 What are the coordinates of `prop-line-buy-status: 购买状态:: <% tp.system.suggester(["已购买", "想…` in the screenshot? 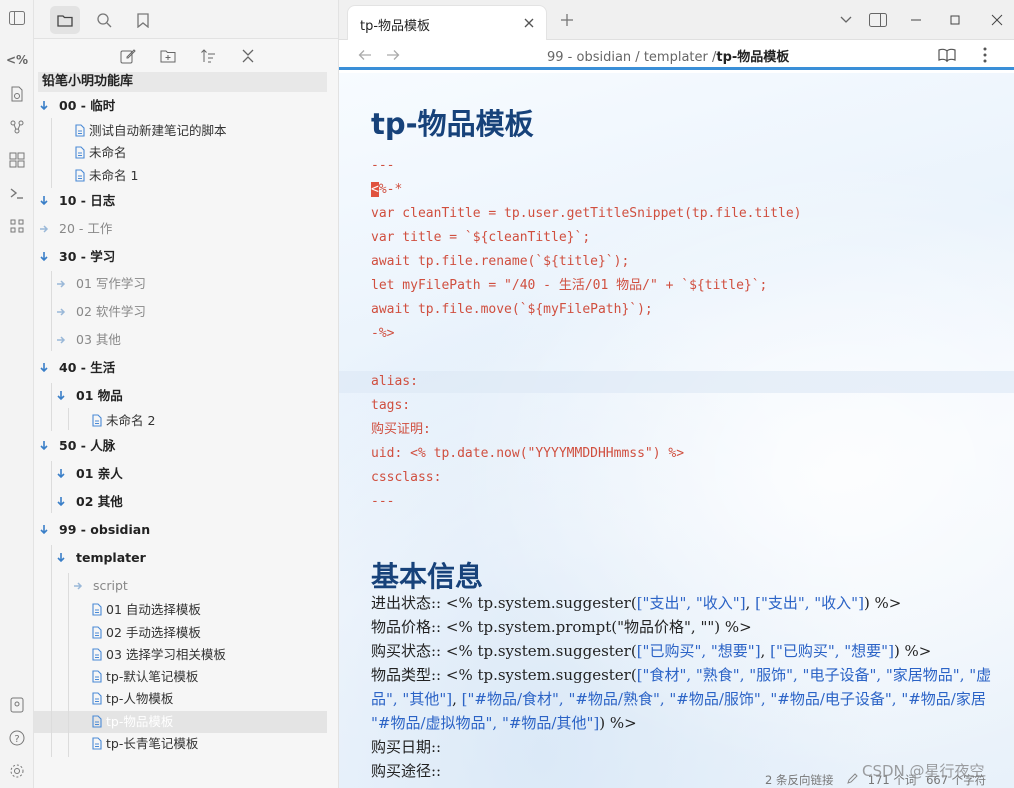 It's located at (651, 651).